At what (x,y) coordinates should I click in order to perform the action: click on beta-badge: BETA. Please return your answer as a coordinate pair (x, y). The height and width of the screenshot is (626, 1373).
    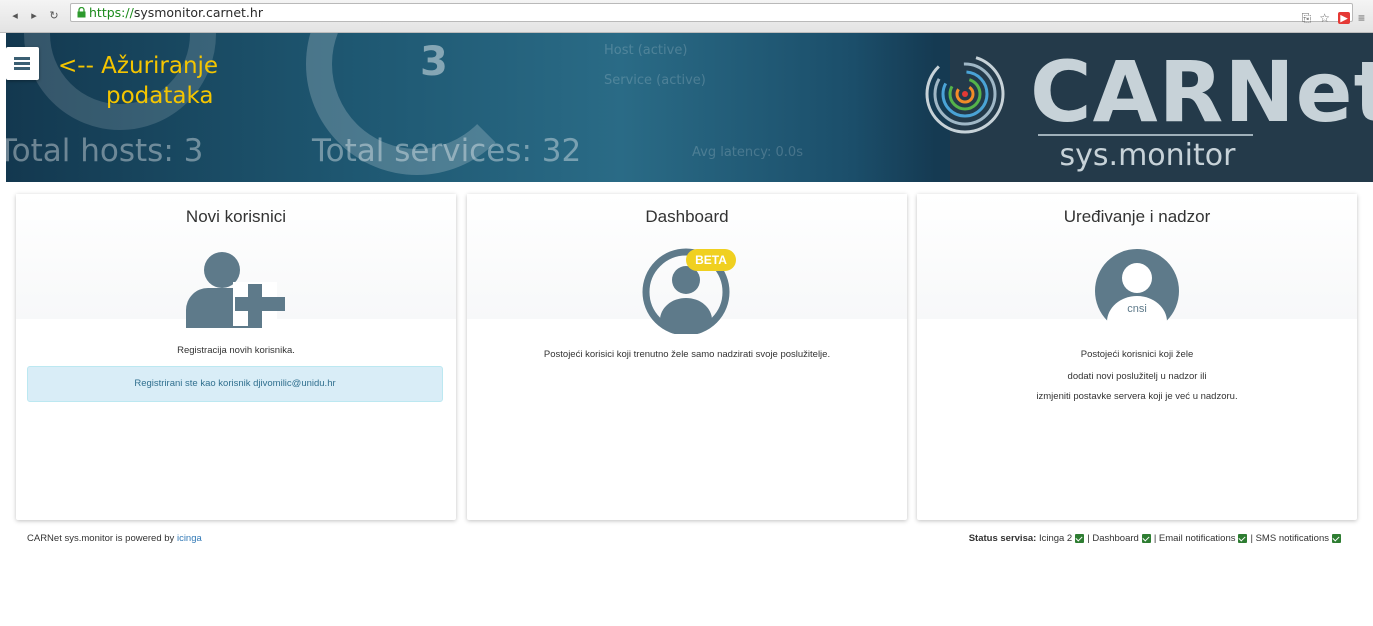
    Looking at the image, I should click on (711, 260).